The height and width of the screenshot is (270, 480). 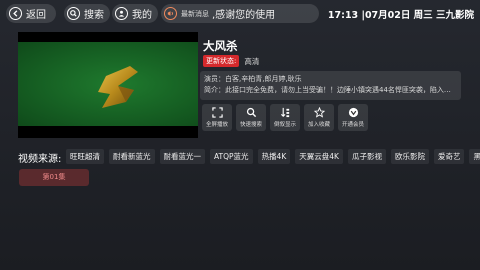 What do you see at coordinates (409, 156) in the screenshot?
I see `source-tab: 欧乐影院` at bounding box center [409, 156].